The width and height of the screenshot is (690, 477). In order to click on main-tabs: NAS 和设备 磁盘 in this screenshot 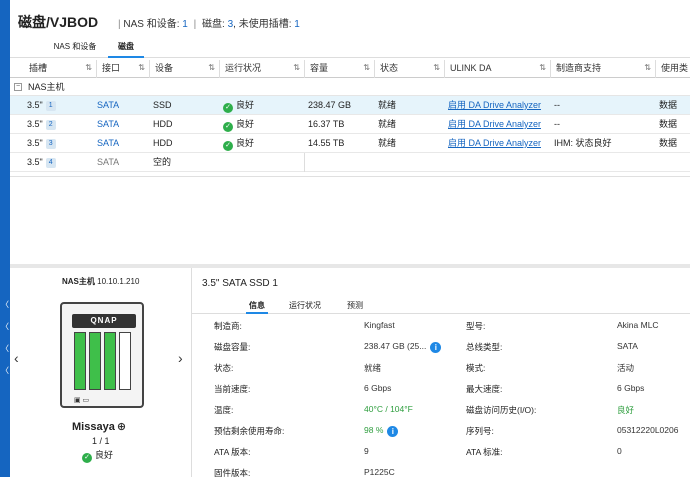, I will do `click(350, 49)`.